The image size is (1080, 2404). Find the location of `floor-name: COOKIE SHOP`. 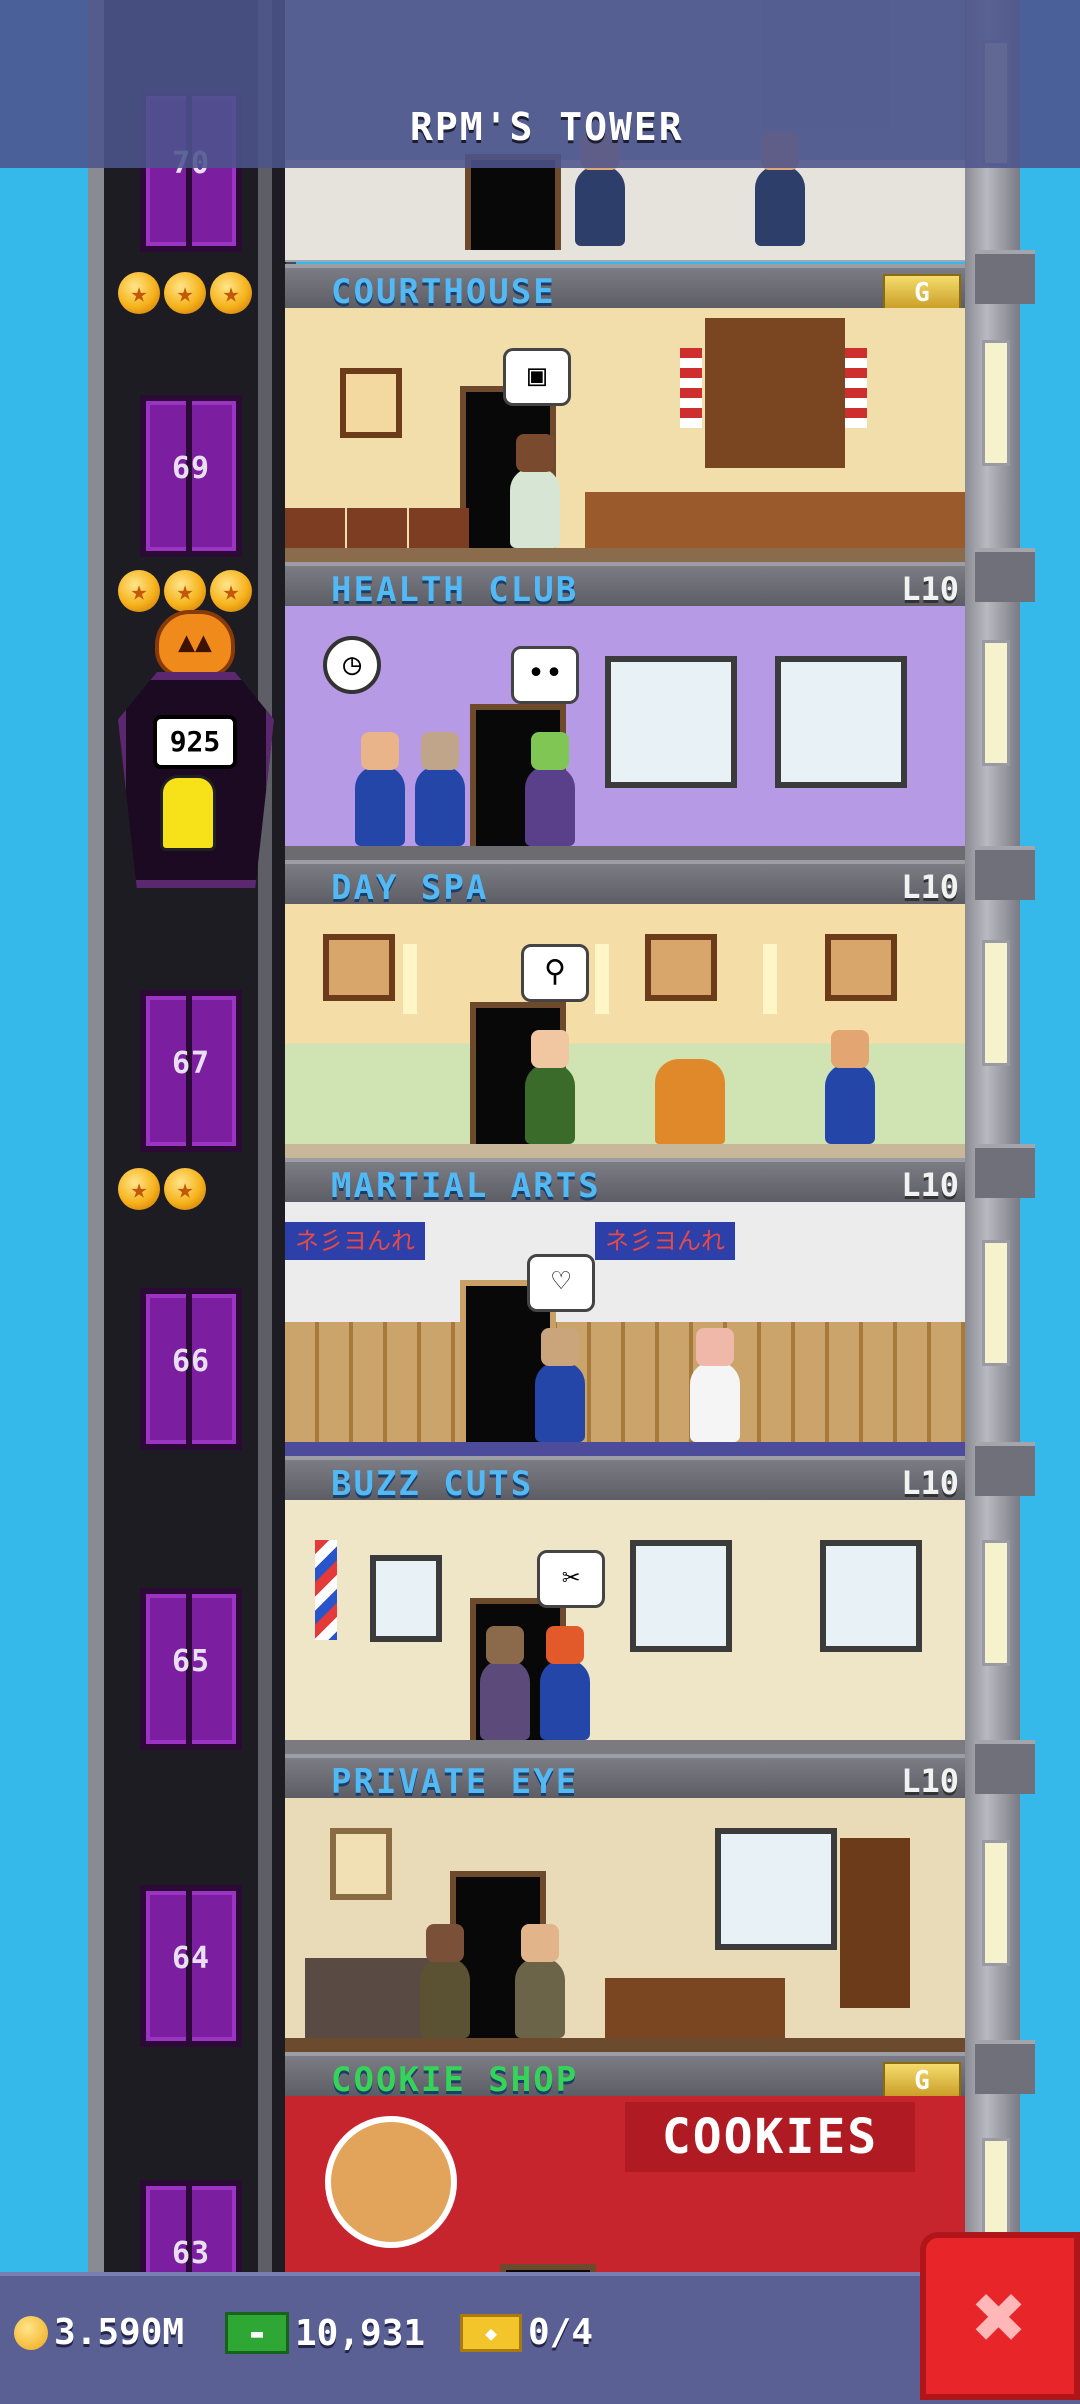

floor-name: COOKIE SHOP is located at coordinates (455, 2080).